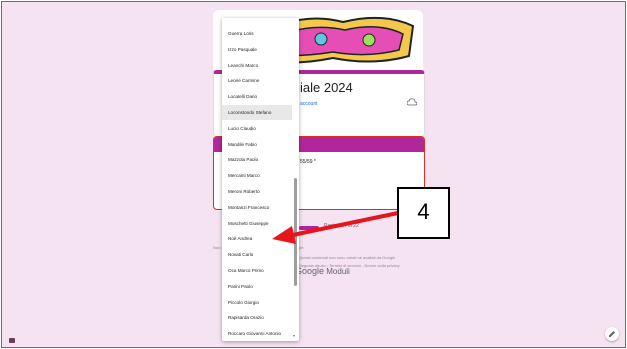  What do you see at coordinates (284, 235) in the screenshot?
I see `annotation-arrow-head` at bounding box center [284, 235].